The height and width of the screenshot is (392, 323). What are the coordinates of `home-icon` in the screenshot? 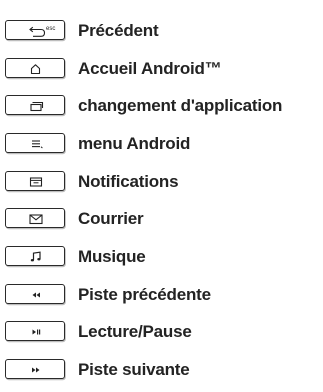 It's located at (35, 69).